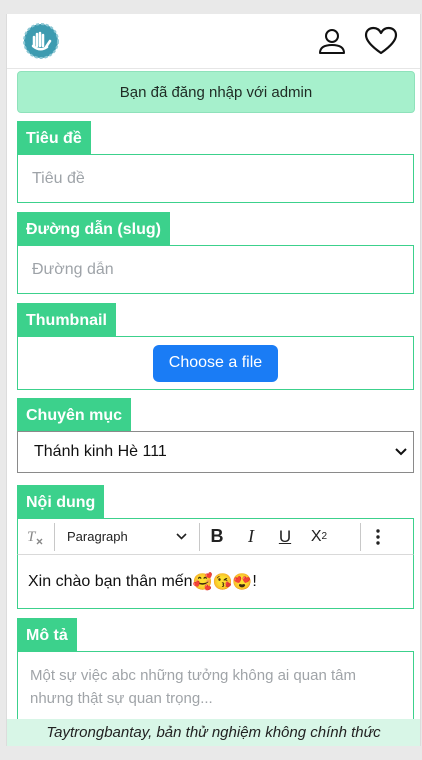 The height and width of the screenshot is (760, 422). I want to click on thumbnail-label: Thumbnail, so click(66, 319).